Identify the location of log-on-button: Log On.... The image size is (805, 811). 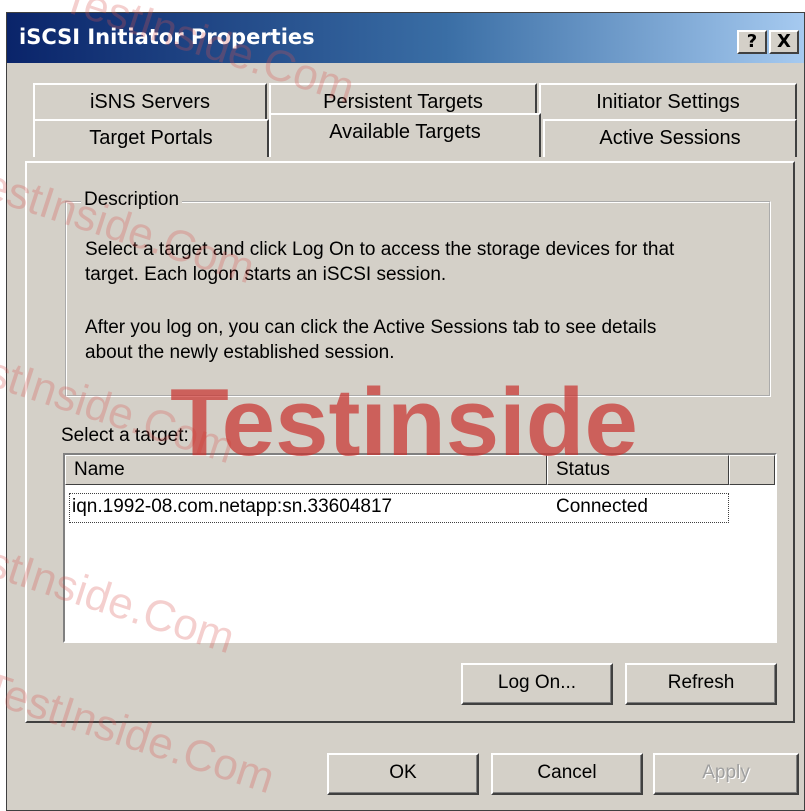
(537, 684).